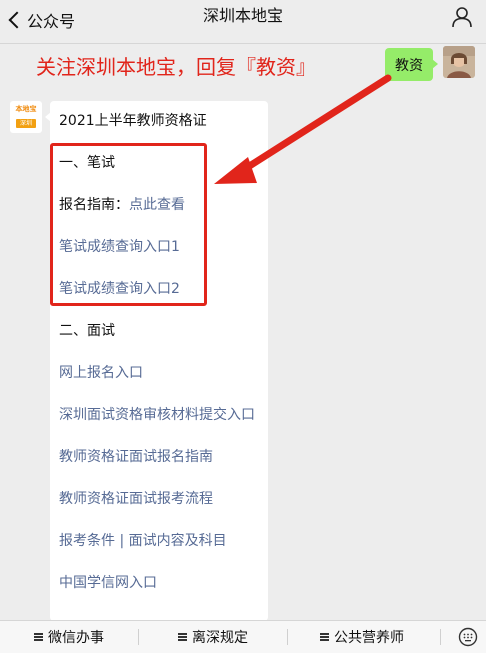 The height and width of the screenshot is (653, 486). What do you see at coordinates (176, 67) in the screenshot?
I see `promo-text: 关注深圳本地宝，回复『教资』` at bounding box center [176, 67].